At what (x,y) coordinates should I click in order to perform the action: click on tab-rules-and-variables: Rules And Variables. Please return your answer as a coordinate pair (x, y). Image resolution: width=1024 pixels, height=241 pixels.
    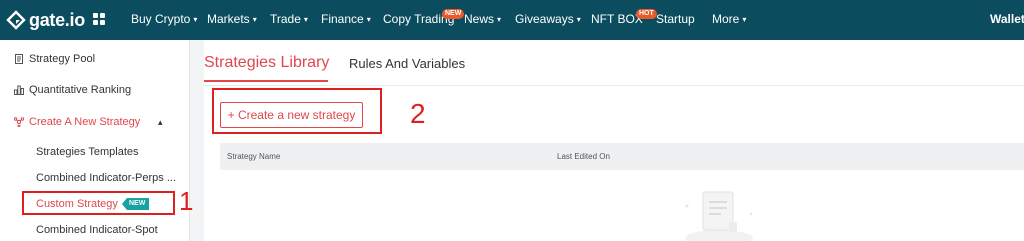
    Looking at the image, I should click on (407, 63).